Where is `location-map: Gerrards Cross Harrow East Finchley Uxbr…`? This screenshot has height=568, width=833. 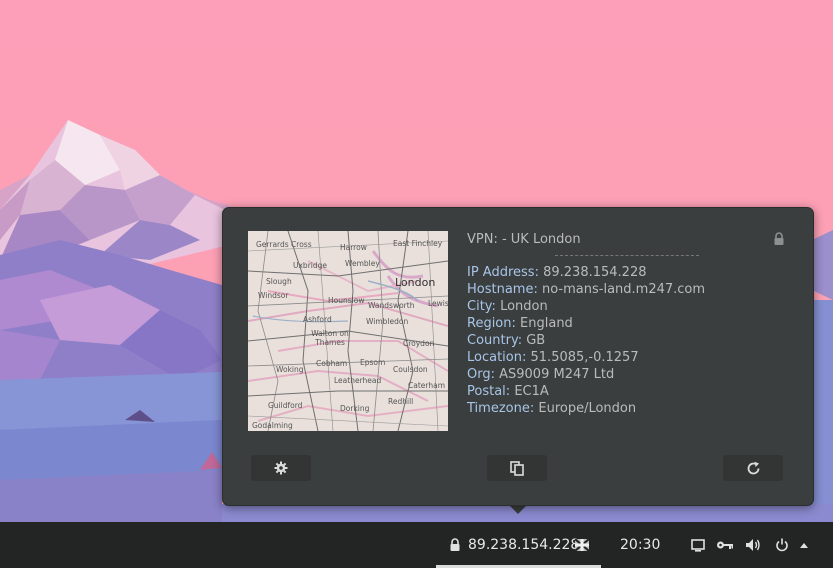
location-map: Gerrards Cross Harrow East Finchley Uxbr… is located at coordinates (348, 331).